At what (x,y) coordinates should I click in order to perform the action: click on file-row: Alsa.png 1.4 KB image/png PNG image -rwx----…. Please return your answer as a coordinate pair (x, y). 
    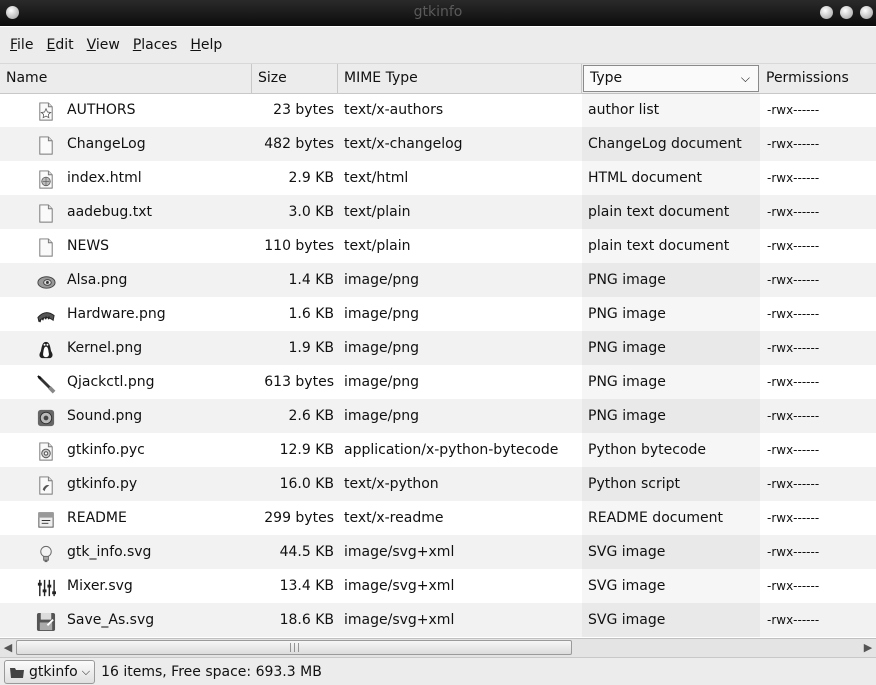
    Looking at the image, I should click on (438, 280).